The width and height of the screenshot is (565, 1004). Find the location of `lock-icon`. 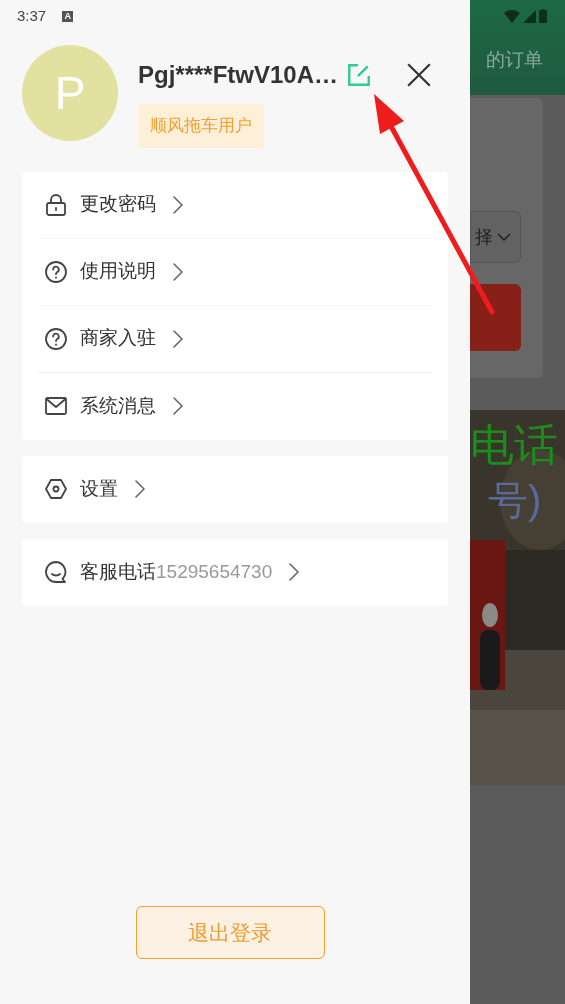

lock-icon is located at coordinates (56, 204).